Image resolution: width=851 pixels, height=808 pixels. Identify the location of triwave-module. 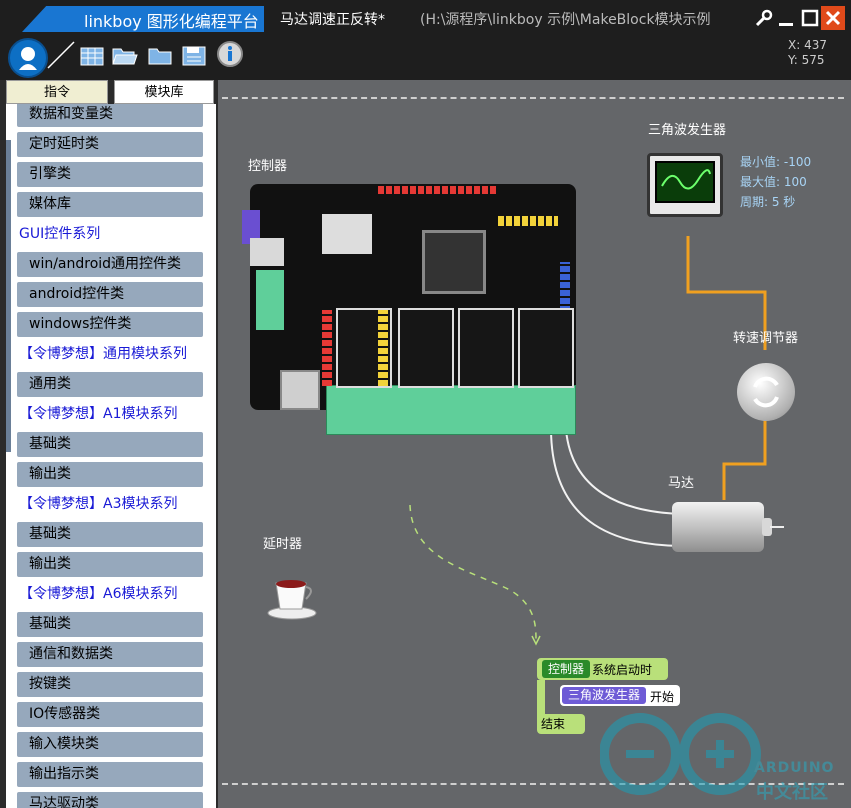
(685, 185).